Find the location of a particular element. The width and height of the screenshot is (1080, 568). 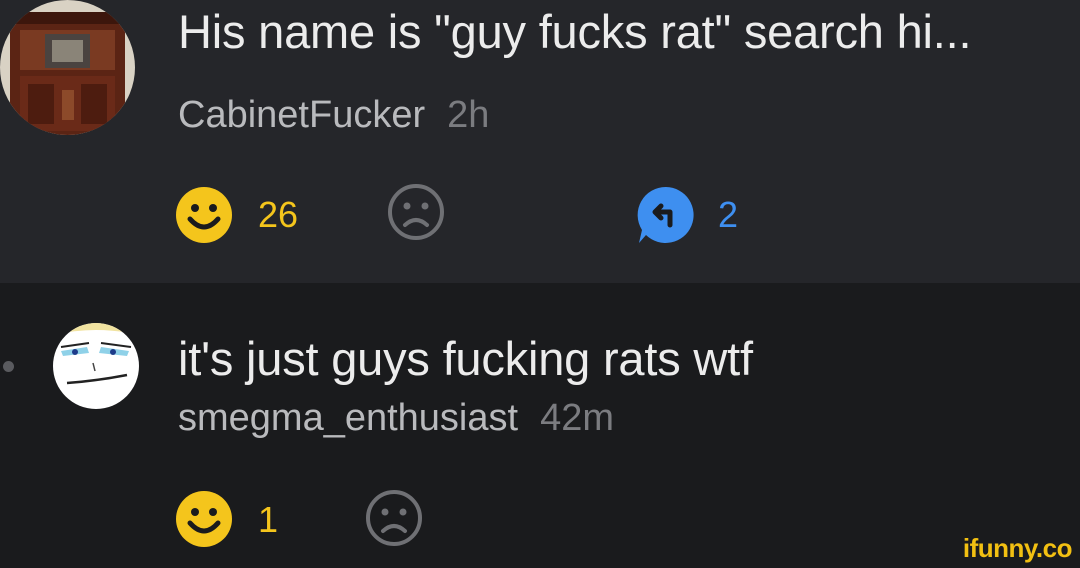

comment-meta: CabinetFucker 2h is located at coordinates (333, 115).